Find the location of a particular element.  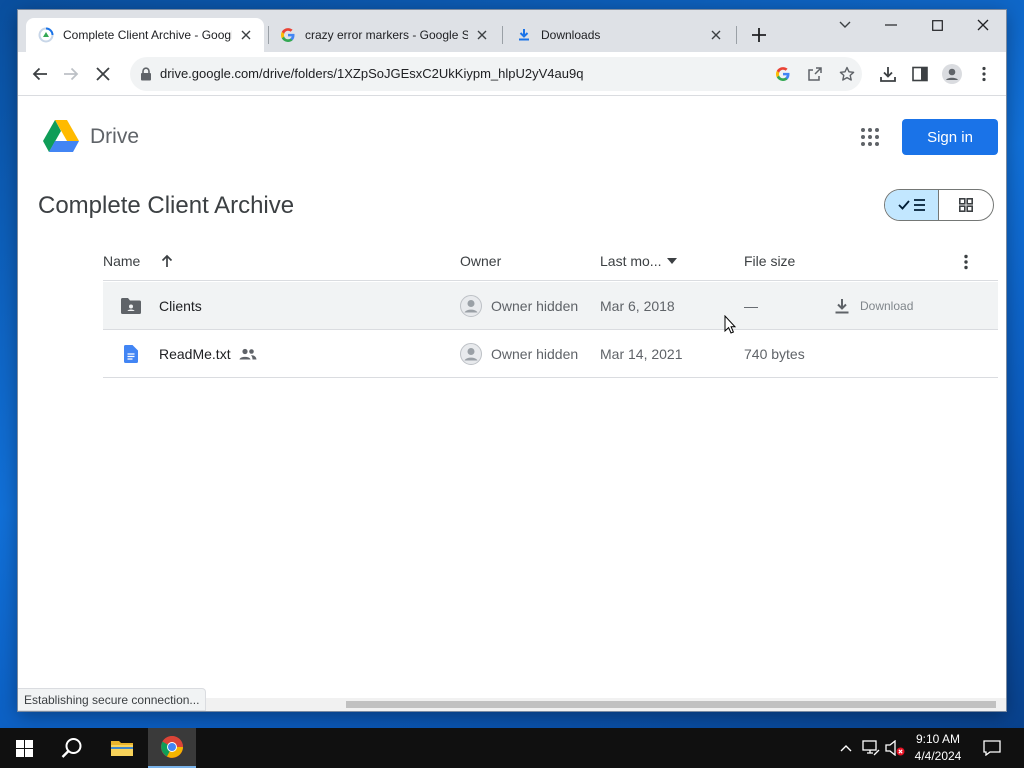

tab-drive: Complete Client Archive - Google Drive is located at coordinates (145, 35).